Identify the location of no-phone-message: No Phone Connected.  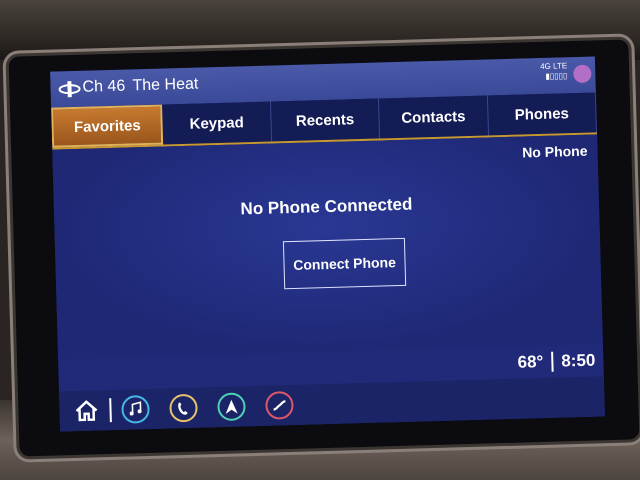
(326, 206).